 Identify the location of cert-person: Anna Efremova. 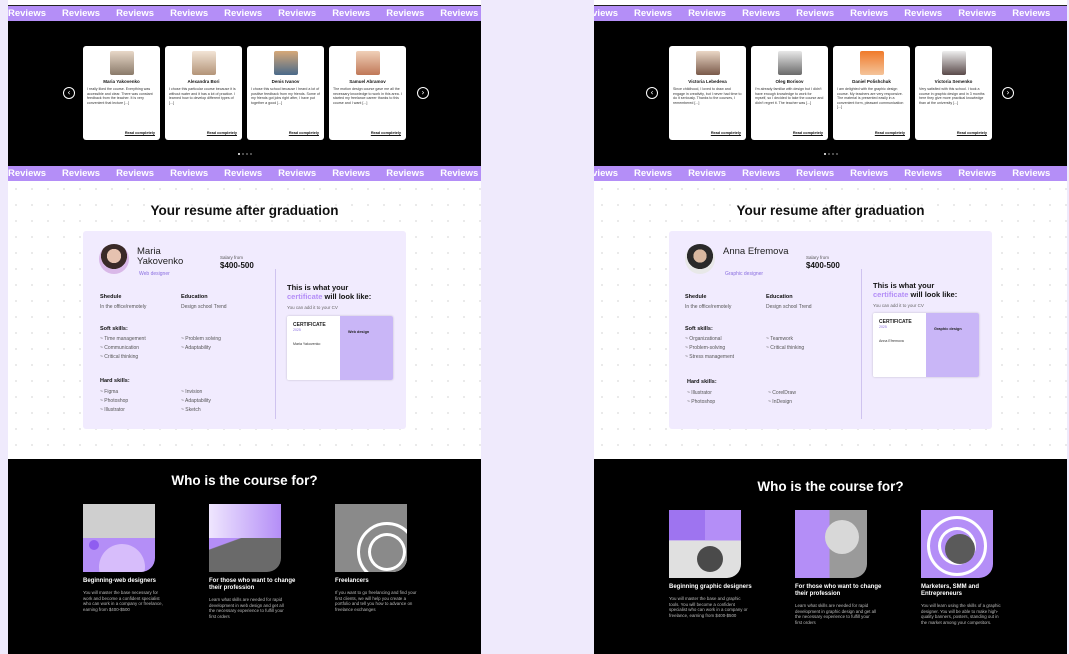
(891, 341).